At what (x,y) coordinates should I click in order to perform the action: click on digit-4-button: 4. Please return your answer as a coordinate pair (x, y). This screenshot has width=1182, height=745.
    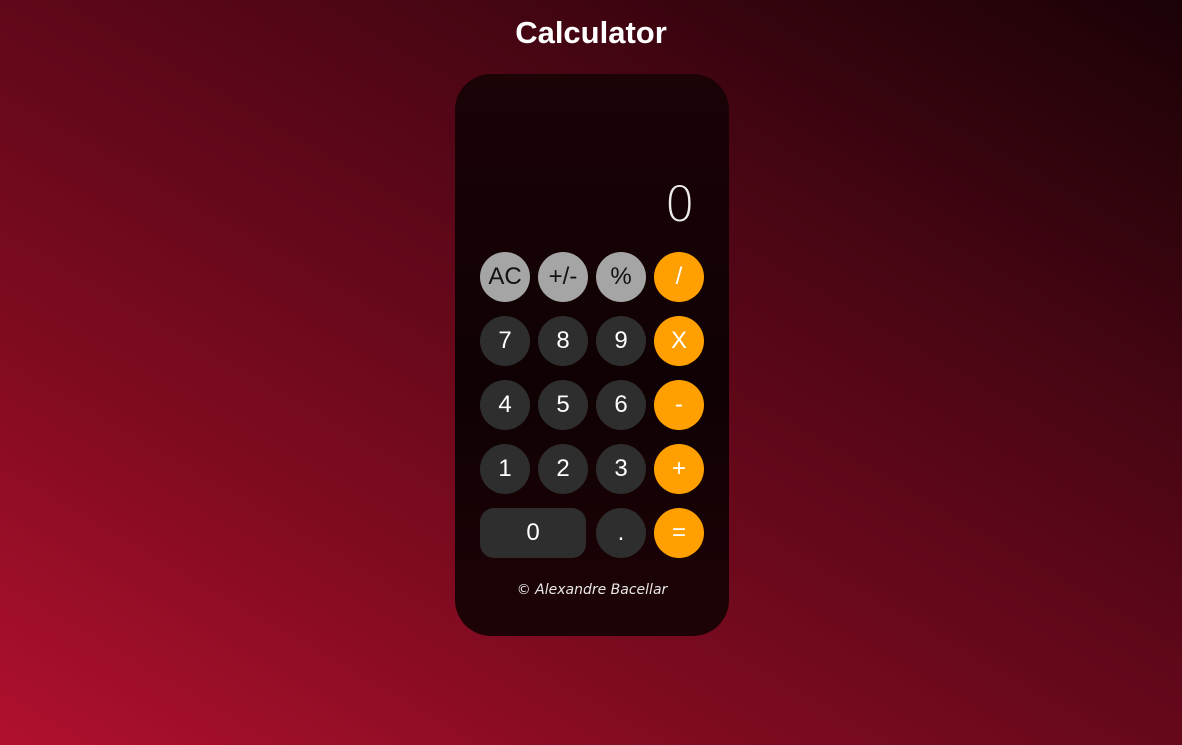
    Looking at the image, I should click on (505, 405).